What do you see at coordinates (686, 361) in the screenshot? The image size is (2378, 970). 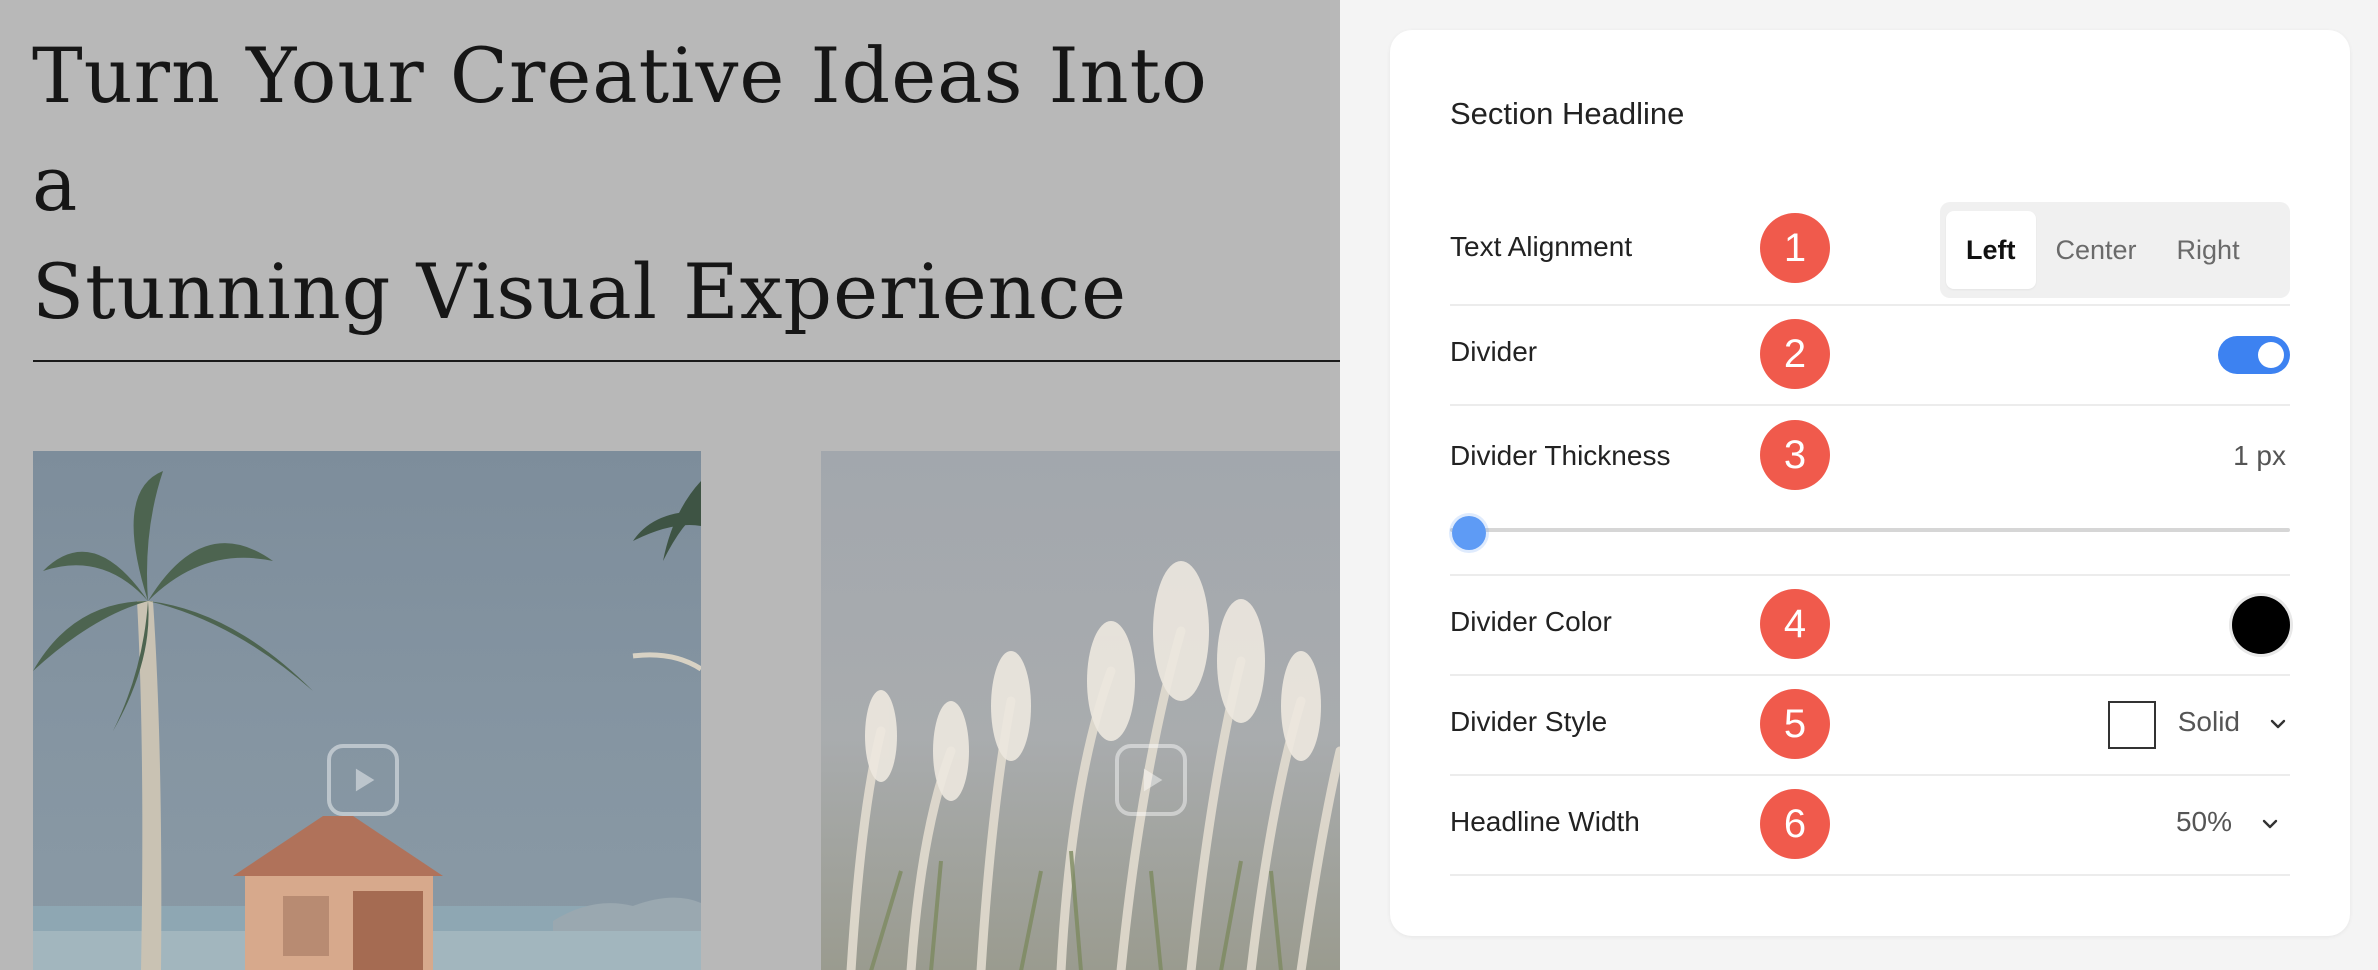 I see `headline-divider` at bounding box center [686, 361].